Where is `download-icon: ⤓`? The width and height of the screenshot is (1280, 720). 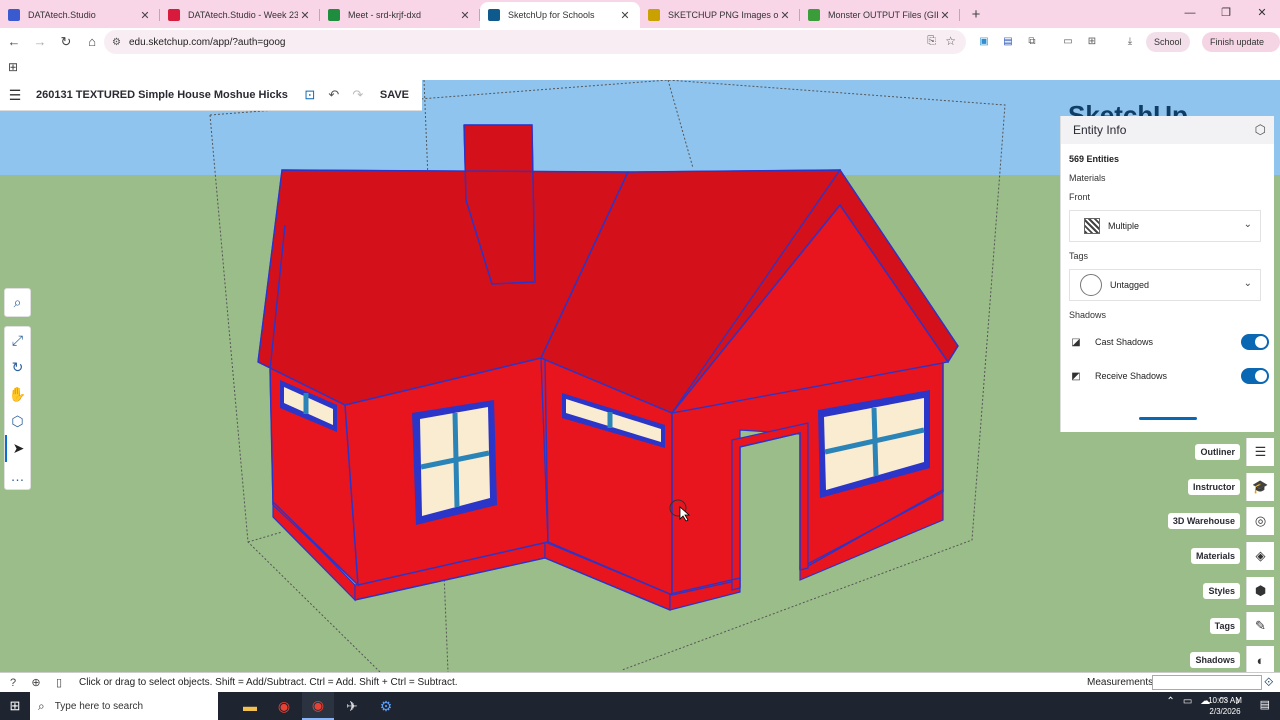
download-icon: ⤓ is located at coordinates (1130, 42).